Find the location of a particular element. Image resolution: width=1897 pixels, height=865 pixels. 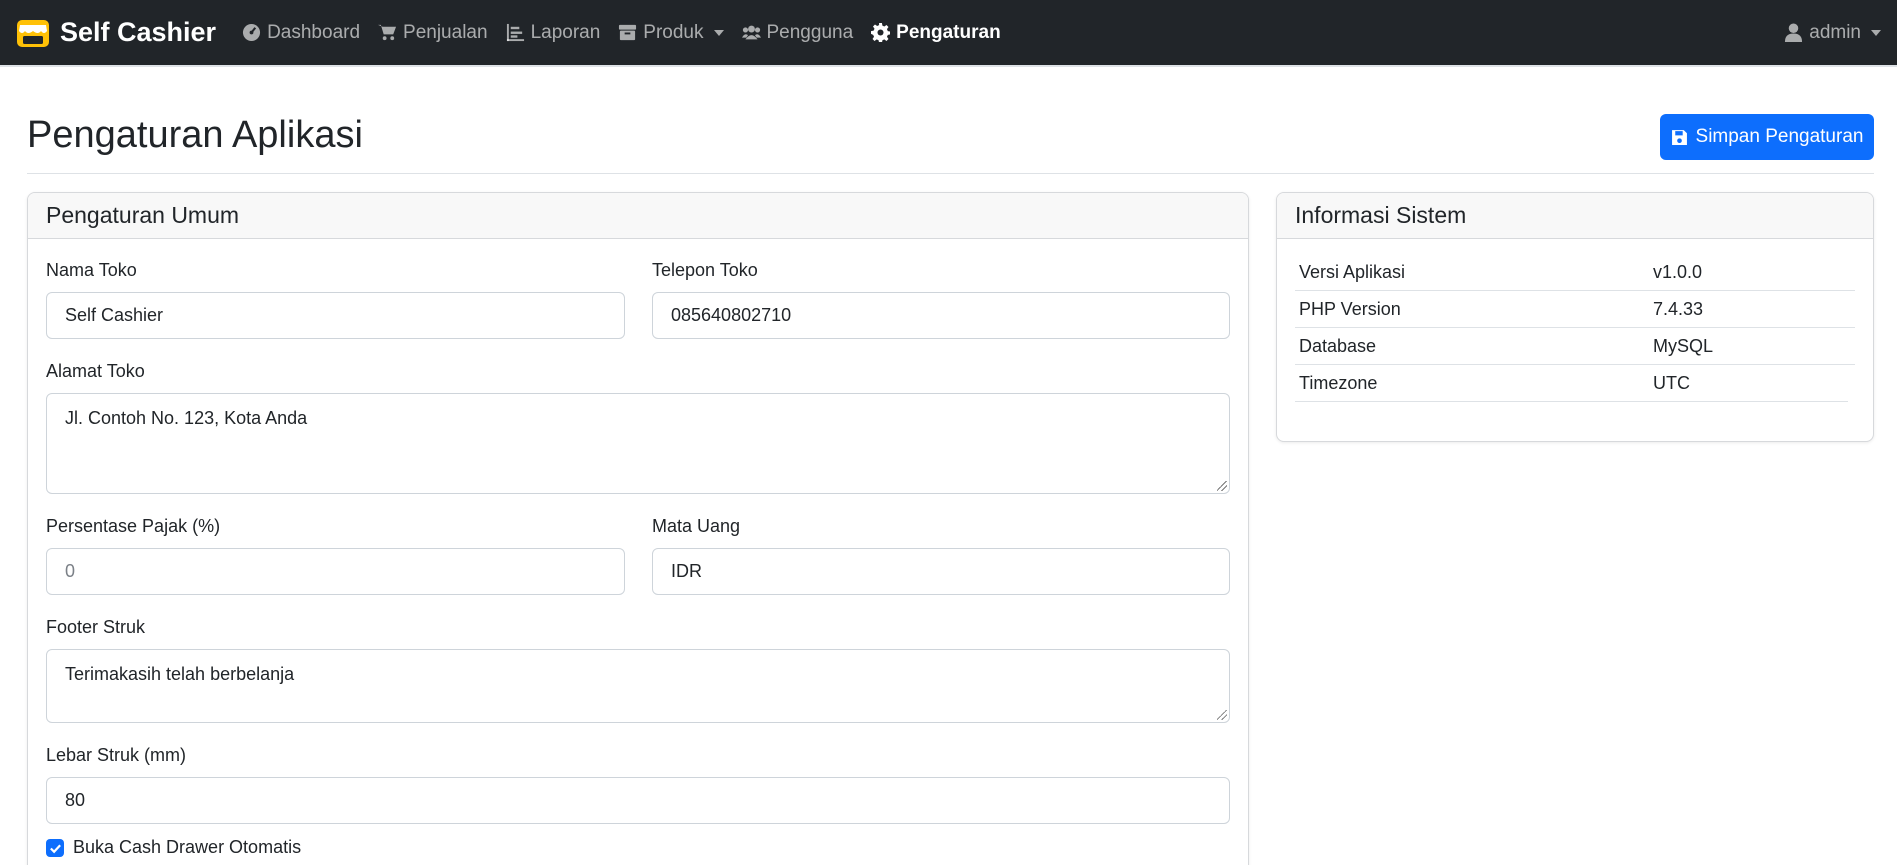

table-row: Versi Aplikasi v1.0.0 is located at coordinates (1575, 272).